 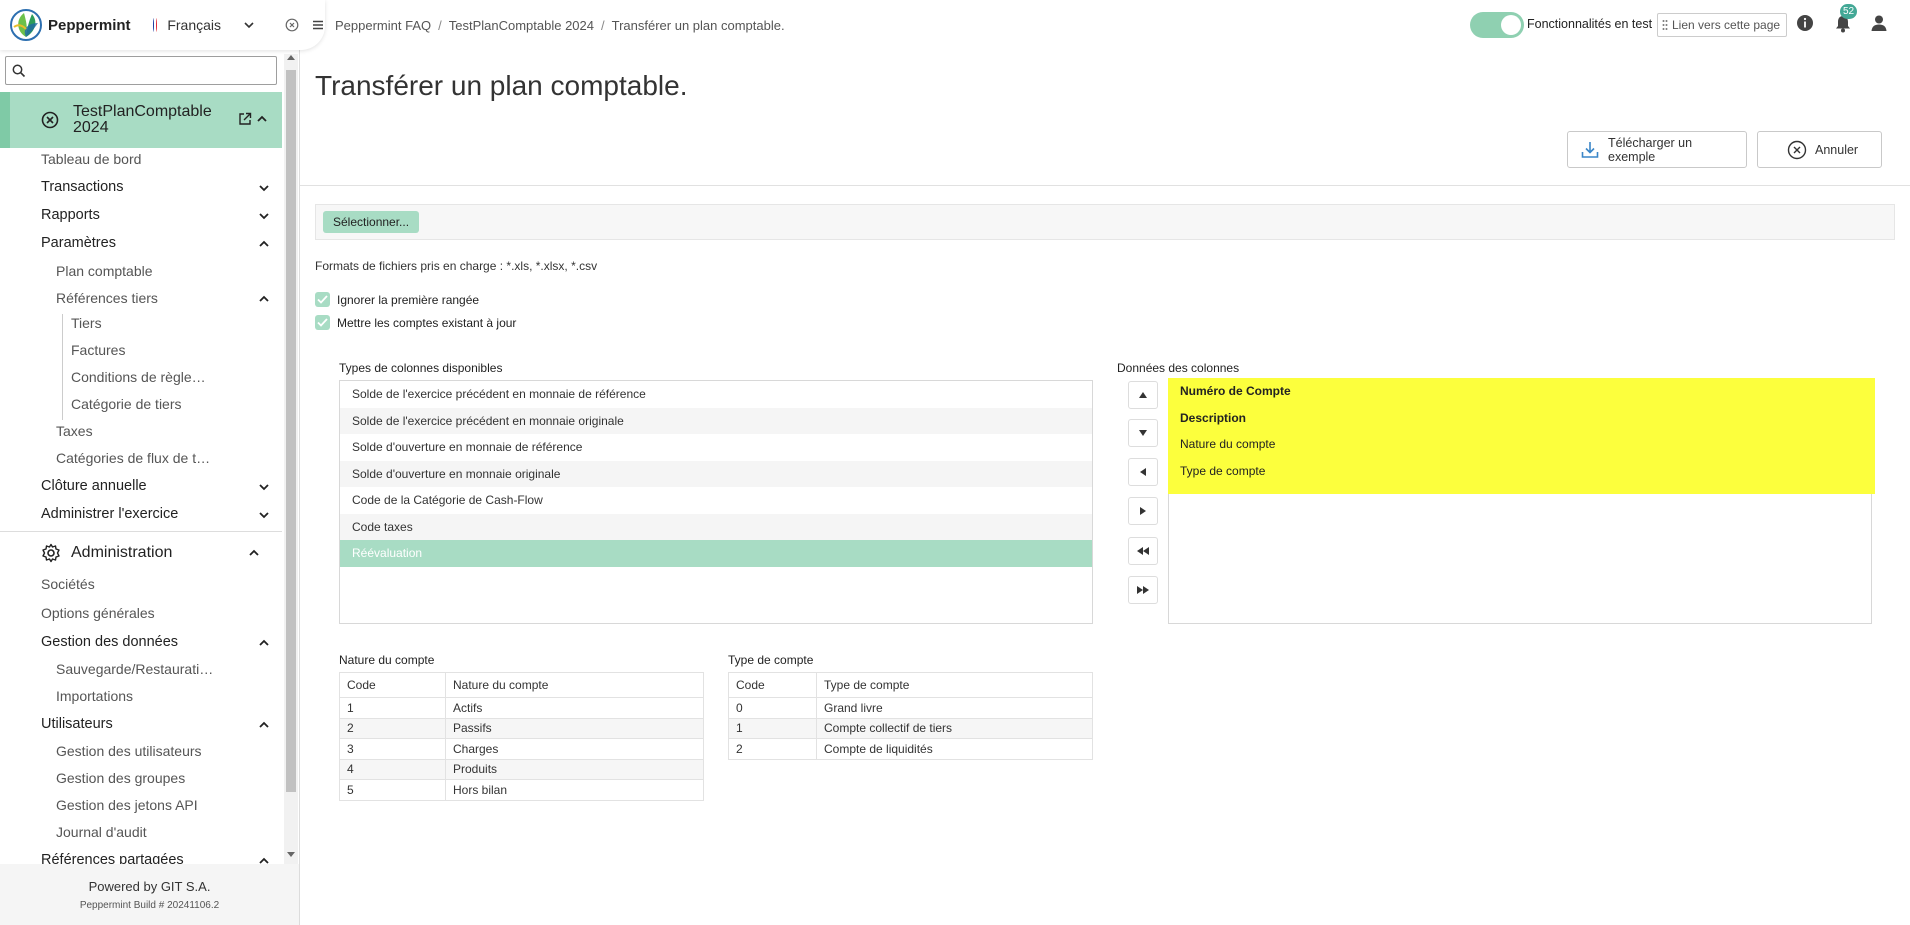 What do you see at coordinates (910, 685) in the screenshot?
I see `table-header-row: Code Type de compte` at bounding box center [910, 685].